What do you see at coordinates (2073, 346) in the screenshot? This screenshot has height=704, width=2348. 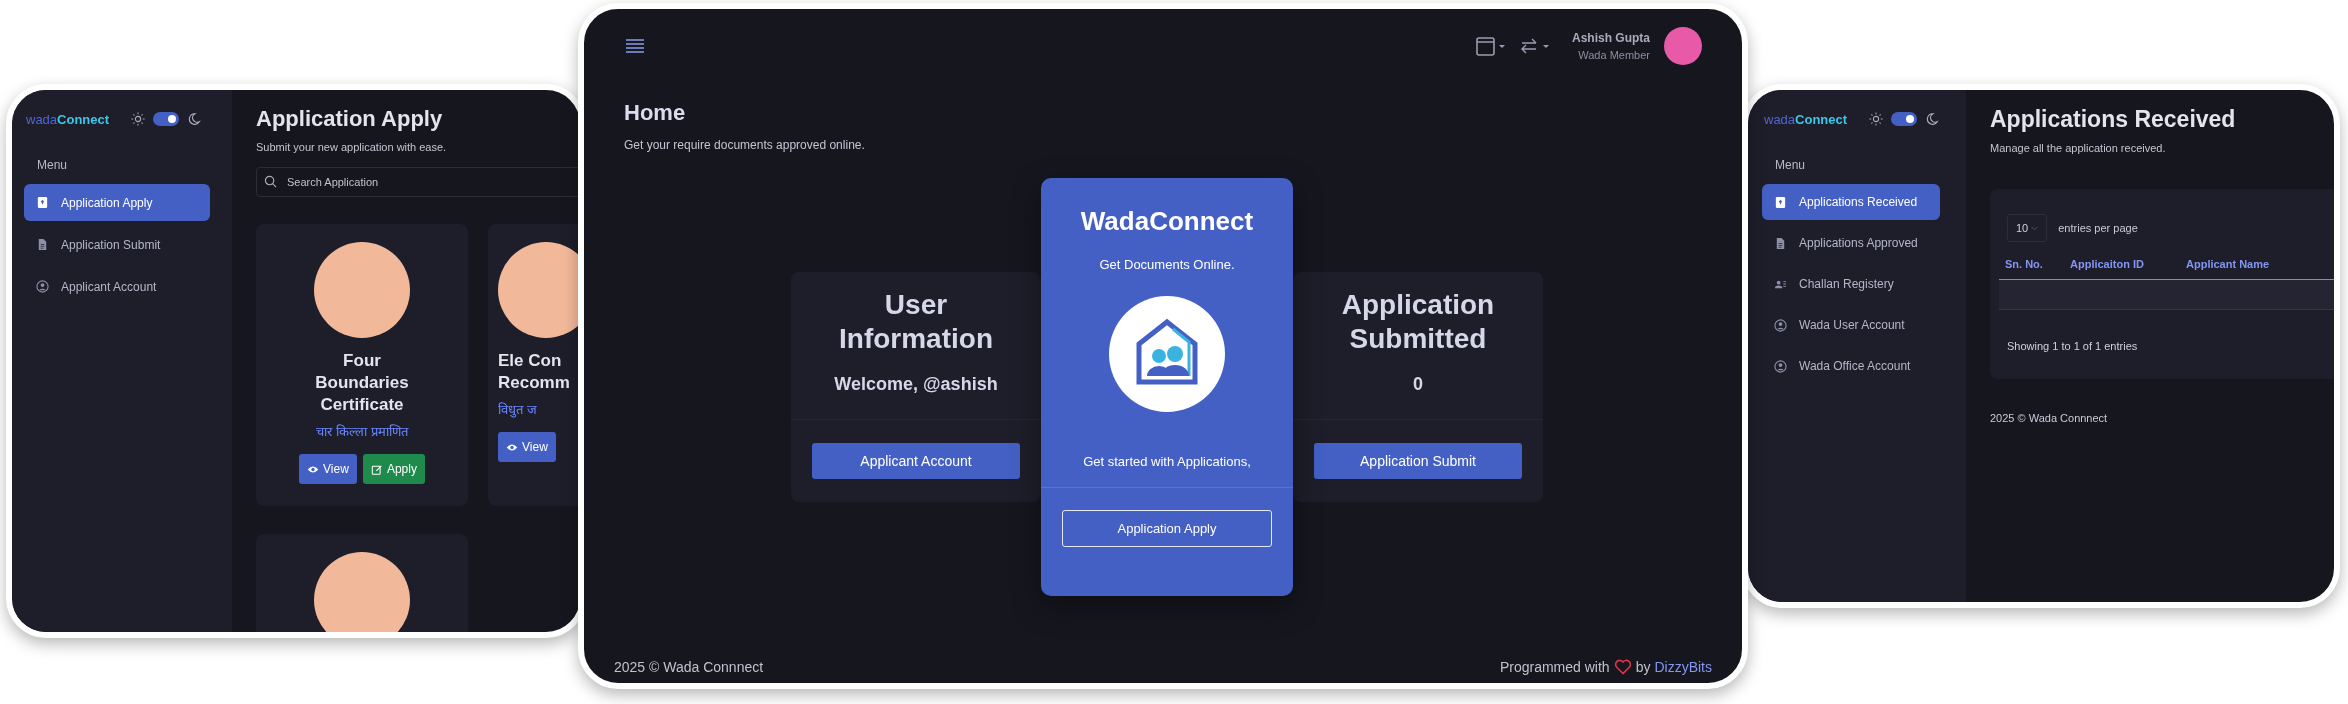 I see `table-info: Showing 1 to 1 of 1 entries` at bounding box center [2073, 346].